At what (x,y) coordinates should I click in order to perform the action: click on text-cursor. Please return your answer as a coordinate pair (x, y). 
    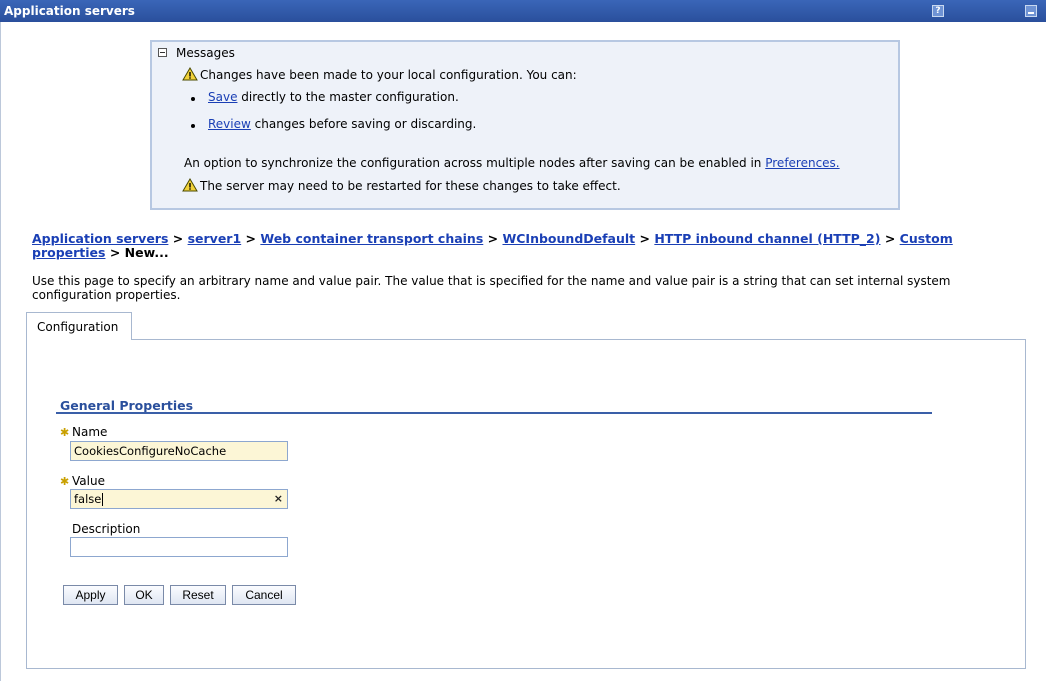
    Looking at the image, I should click on (103, 499).